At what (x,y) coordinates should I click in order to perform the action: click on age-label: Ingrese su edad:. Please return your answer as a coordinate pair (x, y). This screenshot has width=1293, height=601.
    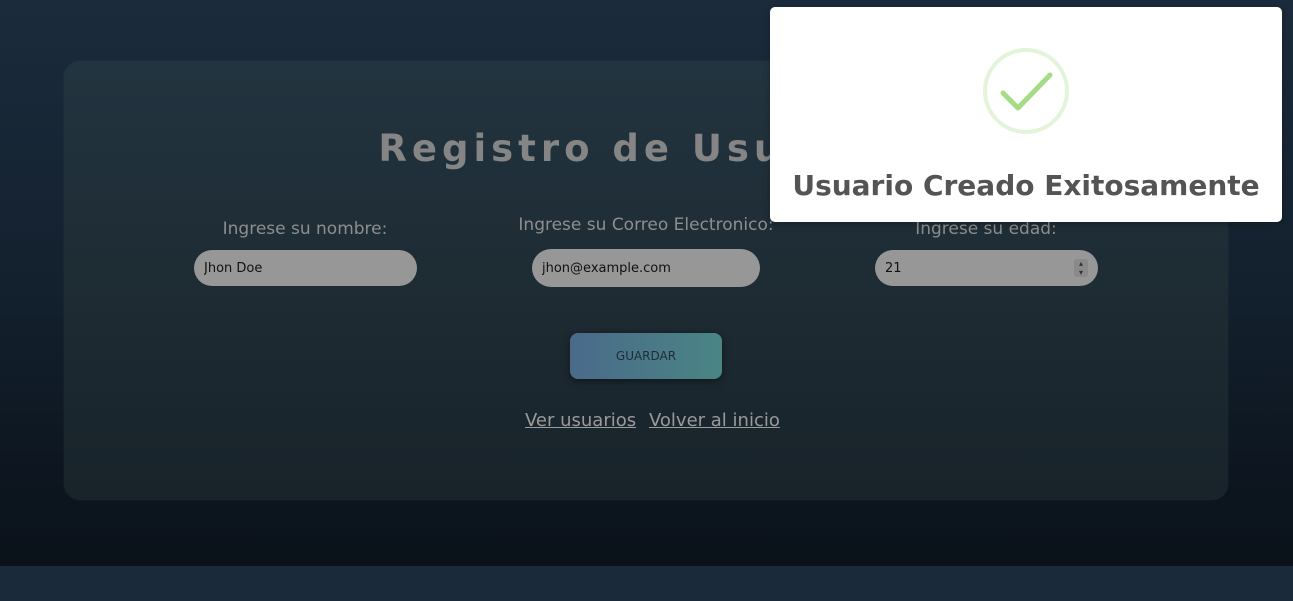
    Looking at the image, I should click on (986, 229).